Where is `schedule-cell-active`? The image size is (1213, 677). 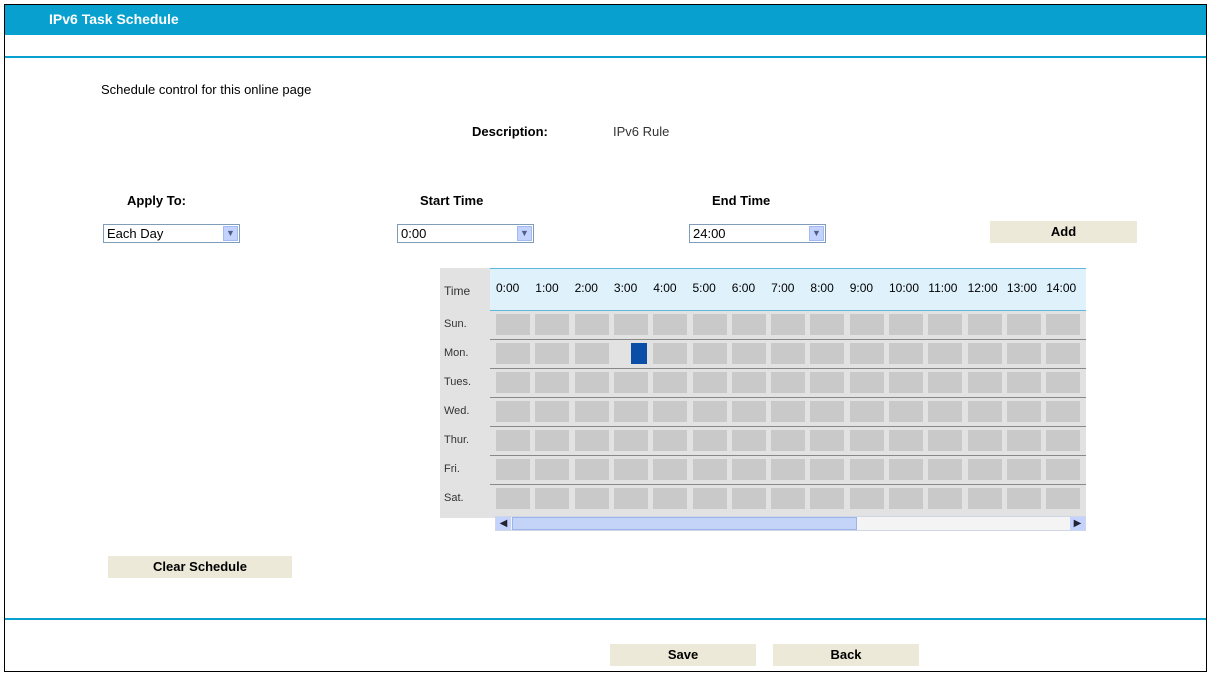
schedule-cell-active is located at coordinates (638, 353).